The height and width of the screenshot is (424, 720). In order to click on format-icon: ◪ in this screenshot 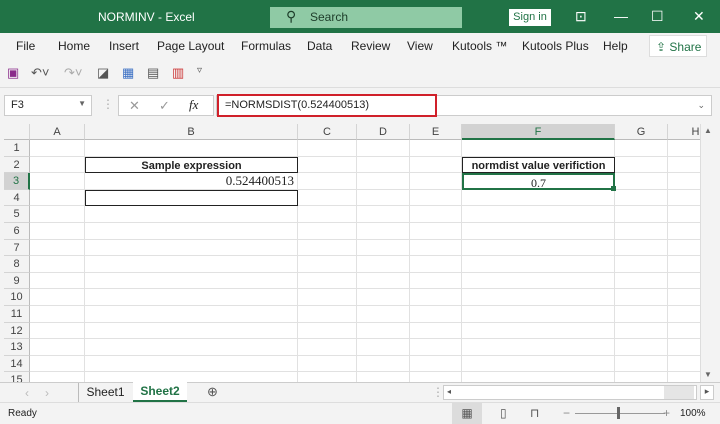, I will do `click(103, 73)`.